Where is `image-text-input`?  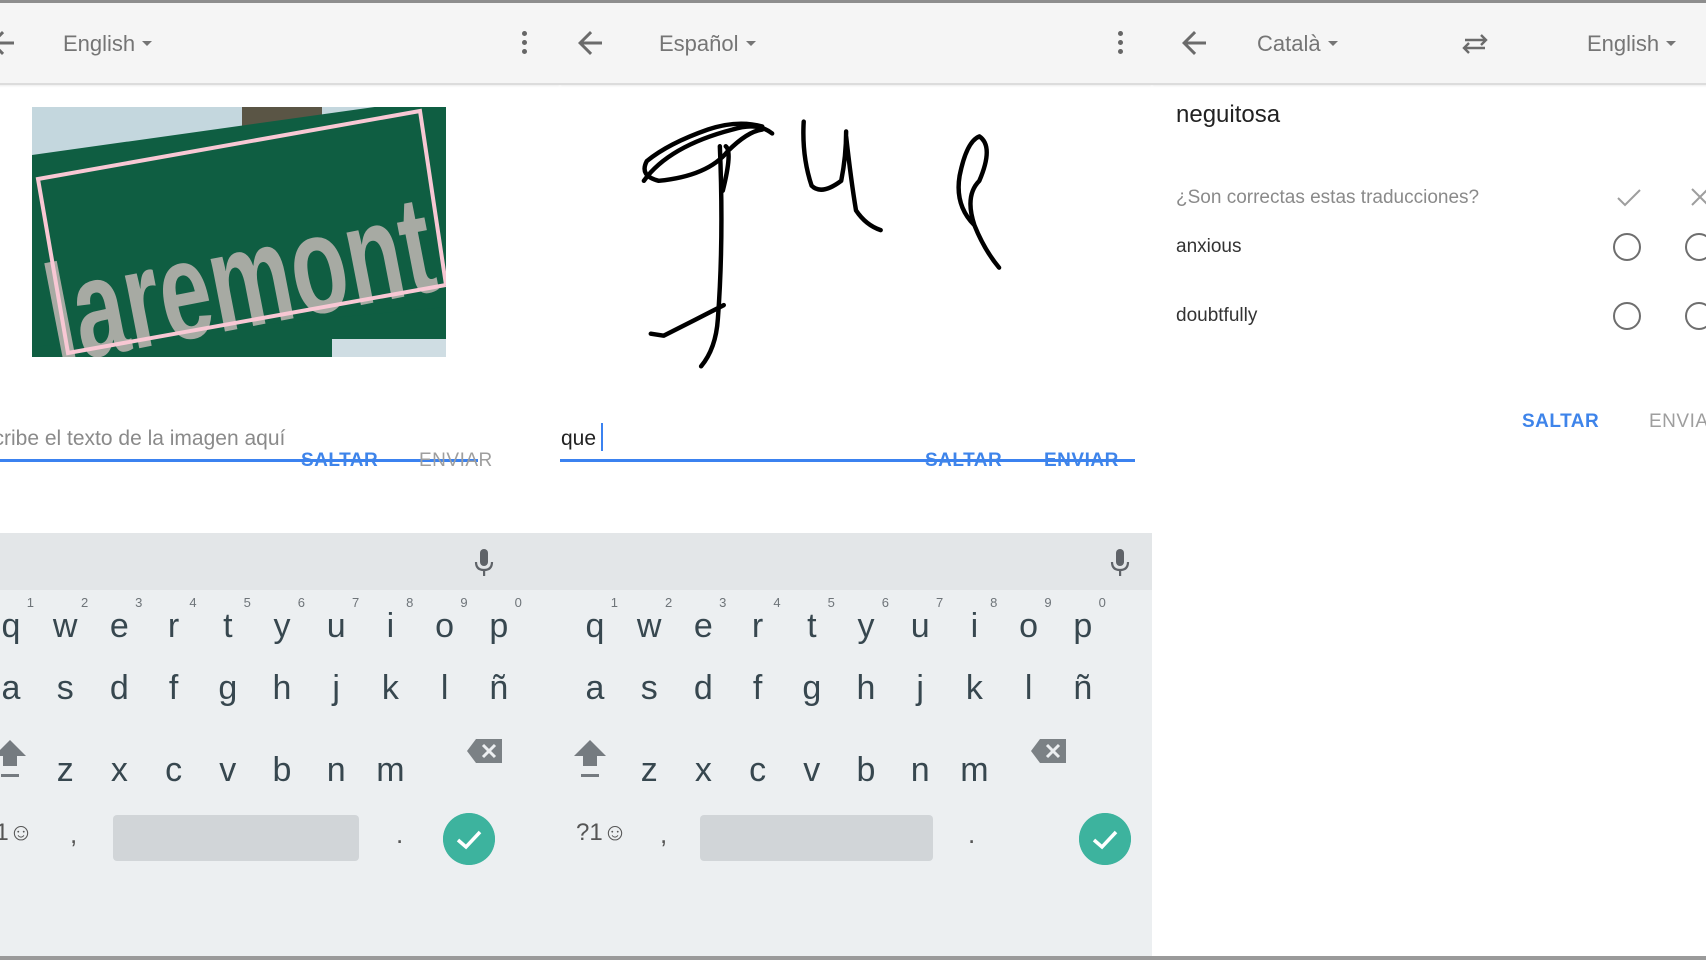
image-text-input is located at coordinates (239, 440).